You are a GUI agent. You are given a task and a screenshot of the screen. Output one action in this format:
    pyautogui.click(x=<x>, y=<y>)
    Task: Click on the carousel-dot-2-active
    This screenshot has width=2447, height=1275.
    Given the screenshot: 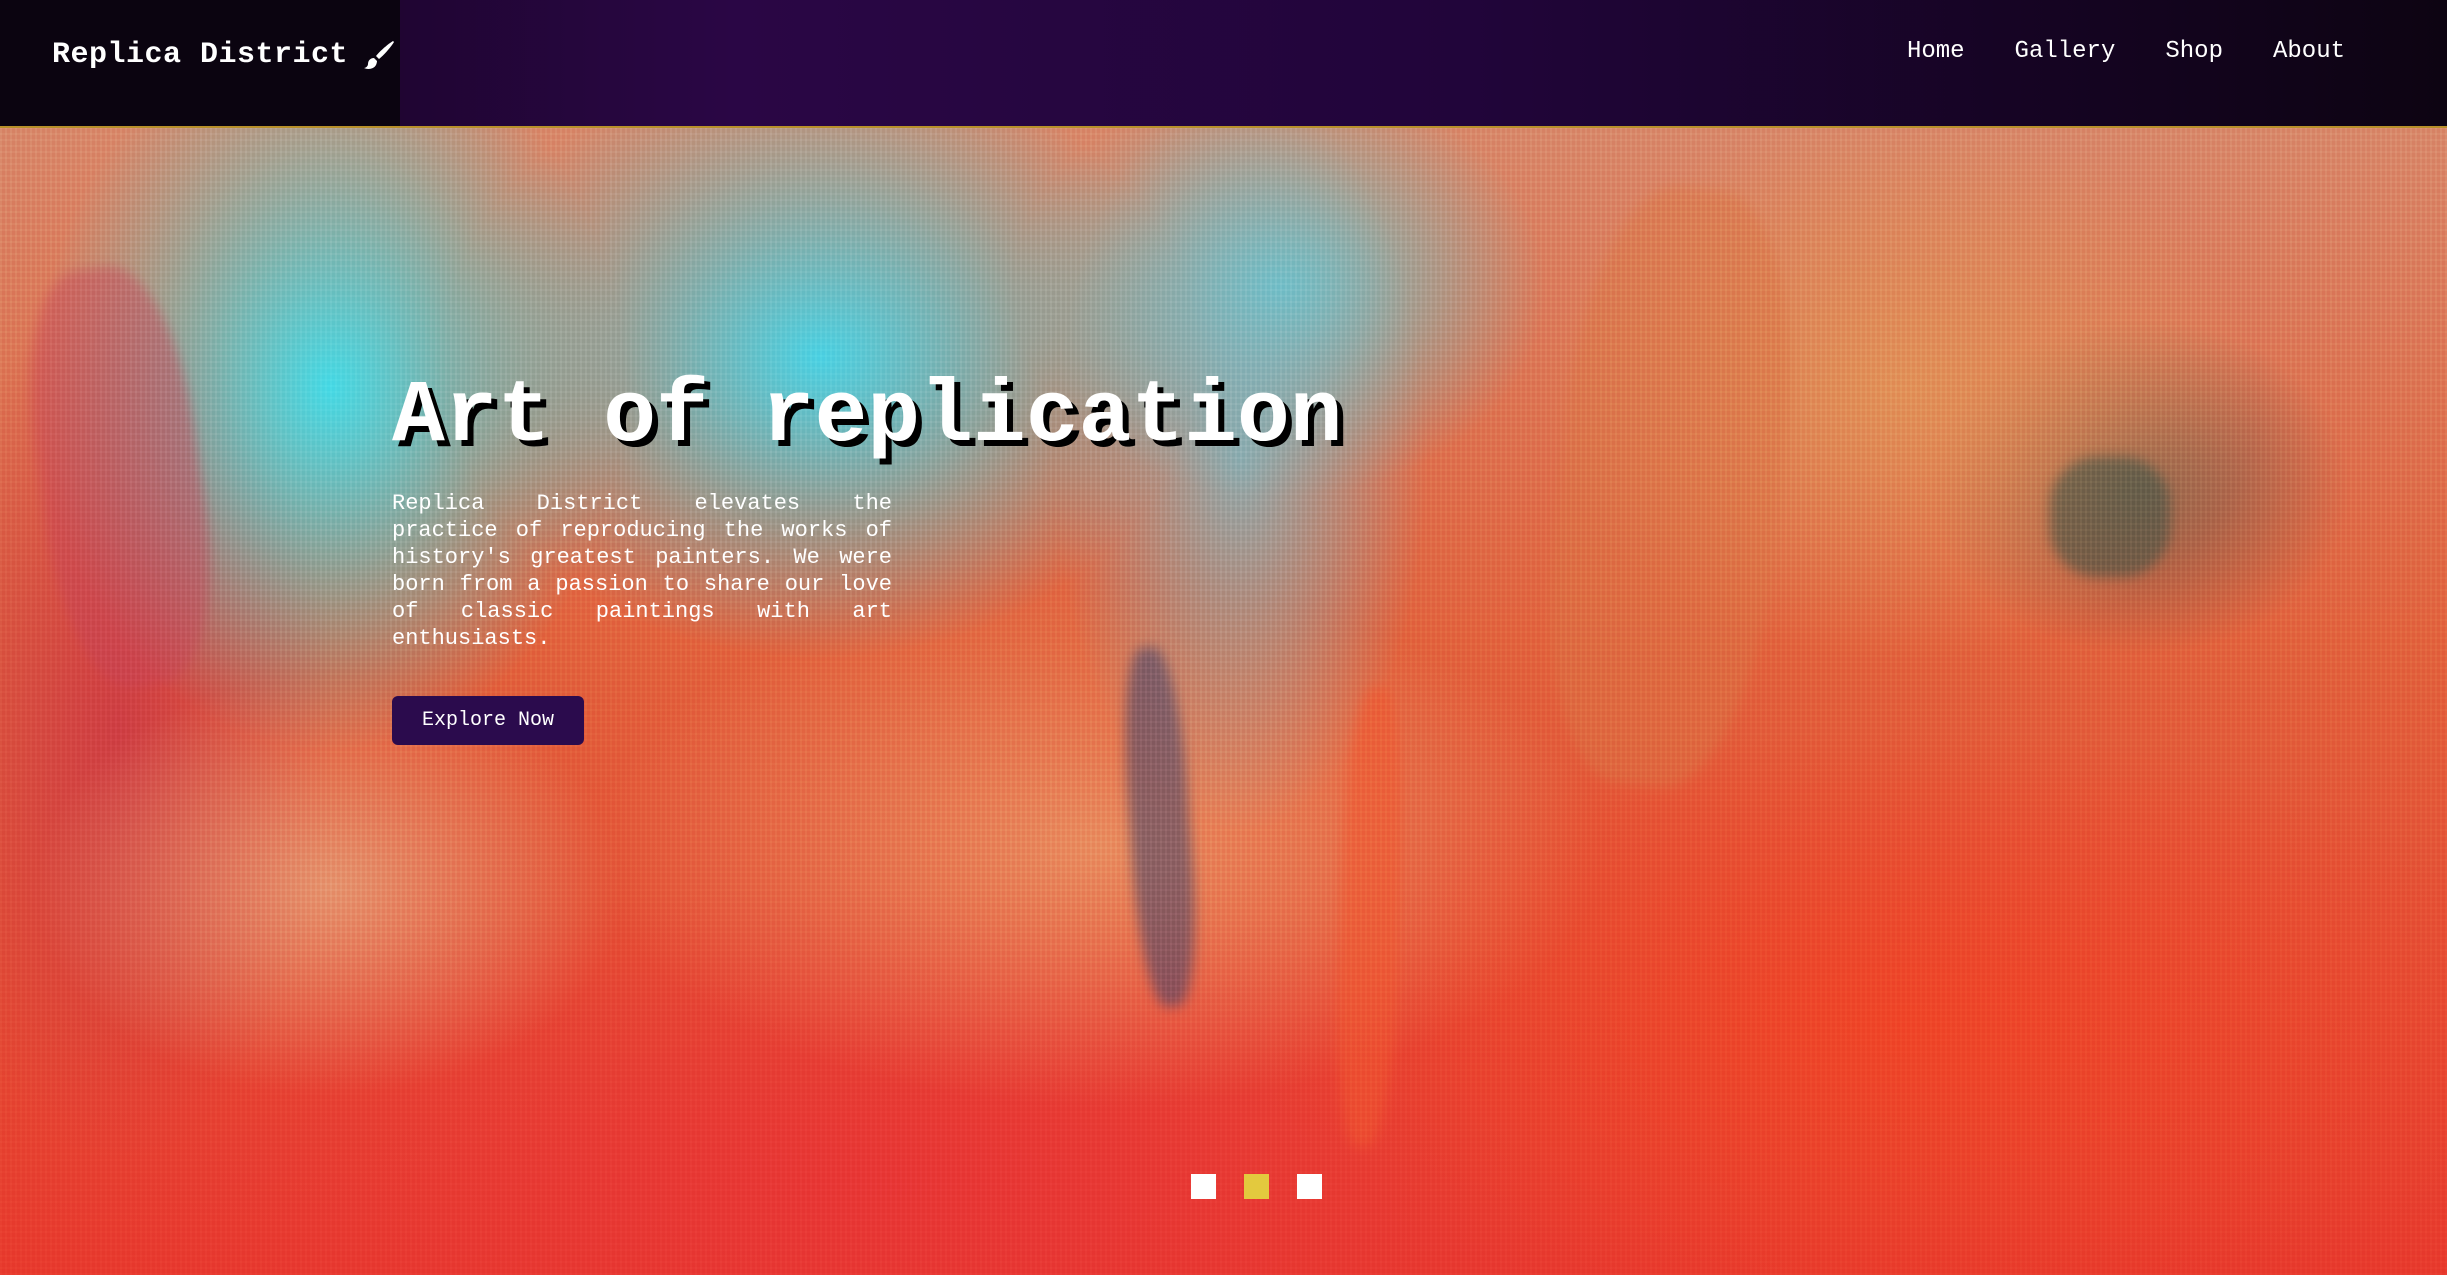 What is the action you would take?
    pyautogui.click(x=1256, y=1186)
    